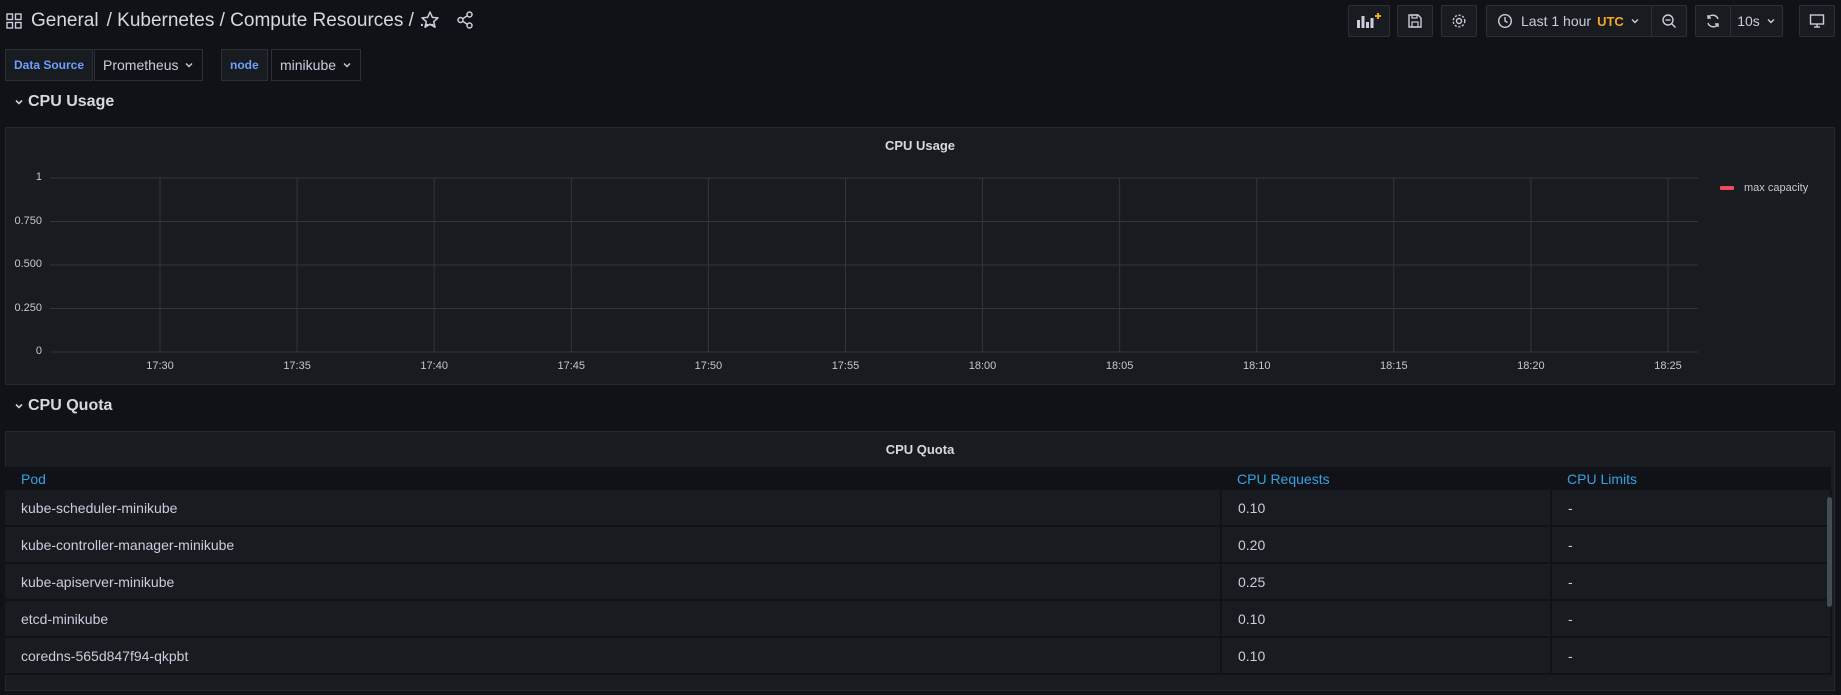 This screenshot has height=695, width=1841. Describe the element at coordinates (1386, 545) in the screenshot. I see `table-cell-cpu-requests: 0.20` at that location.